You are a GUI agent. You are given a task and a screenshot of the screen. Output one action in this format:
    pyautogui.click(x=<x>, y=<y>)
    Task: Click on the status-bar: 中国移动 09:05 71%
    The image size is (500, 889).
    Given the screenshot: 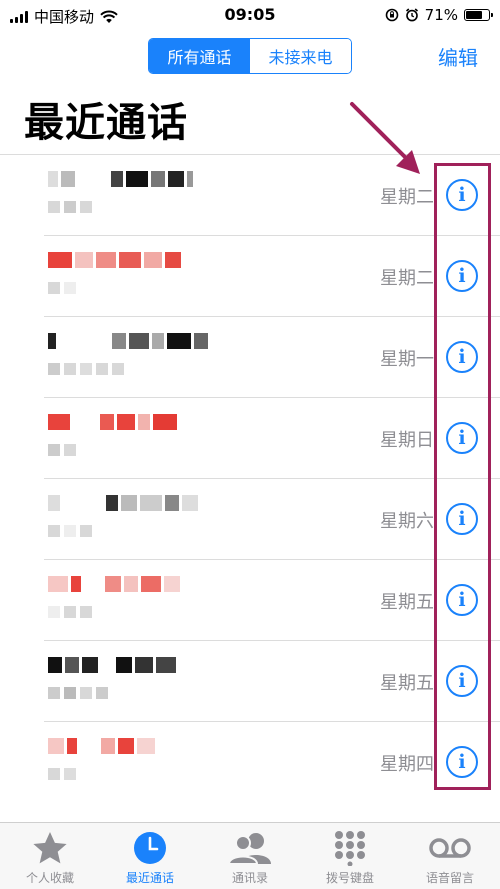 What is the action you would take?
    pyautogui.click(x=250, y=15)
    